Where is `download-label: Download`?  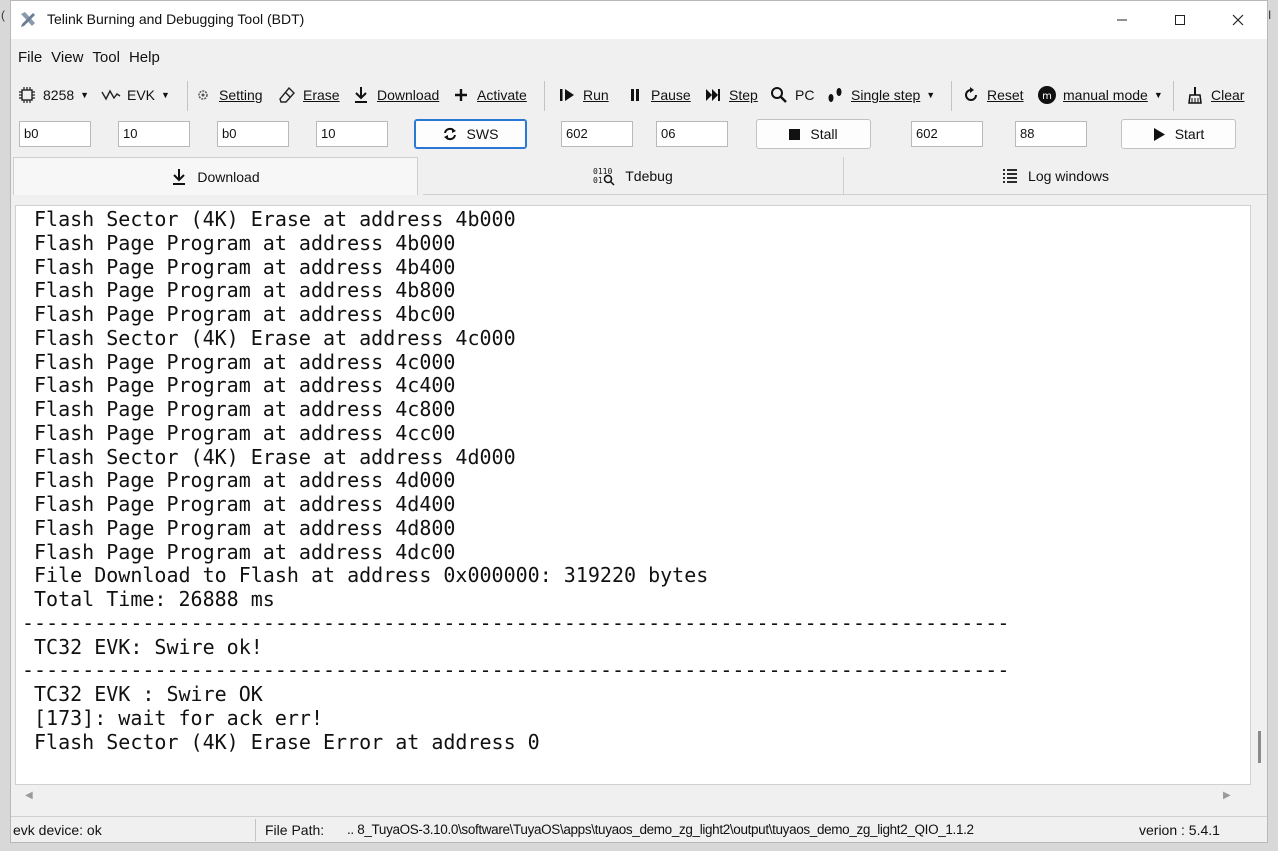
download-label: Download is located at coordinates (408, 95).